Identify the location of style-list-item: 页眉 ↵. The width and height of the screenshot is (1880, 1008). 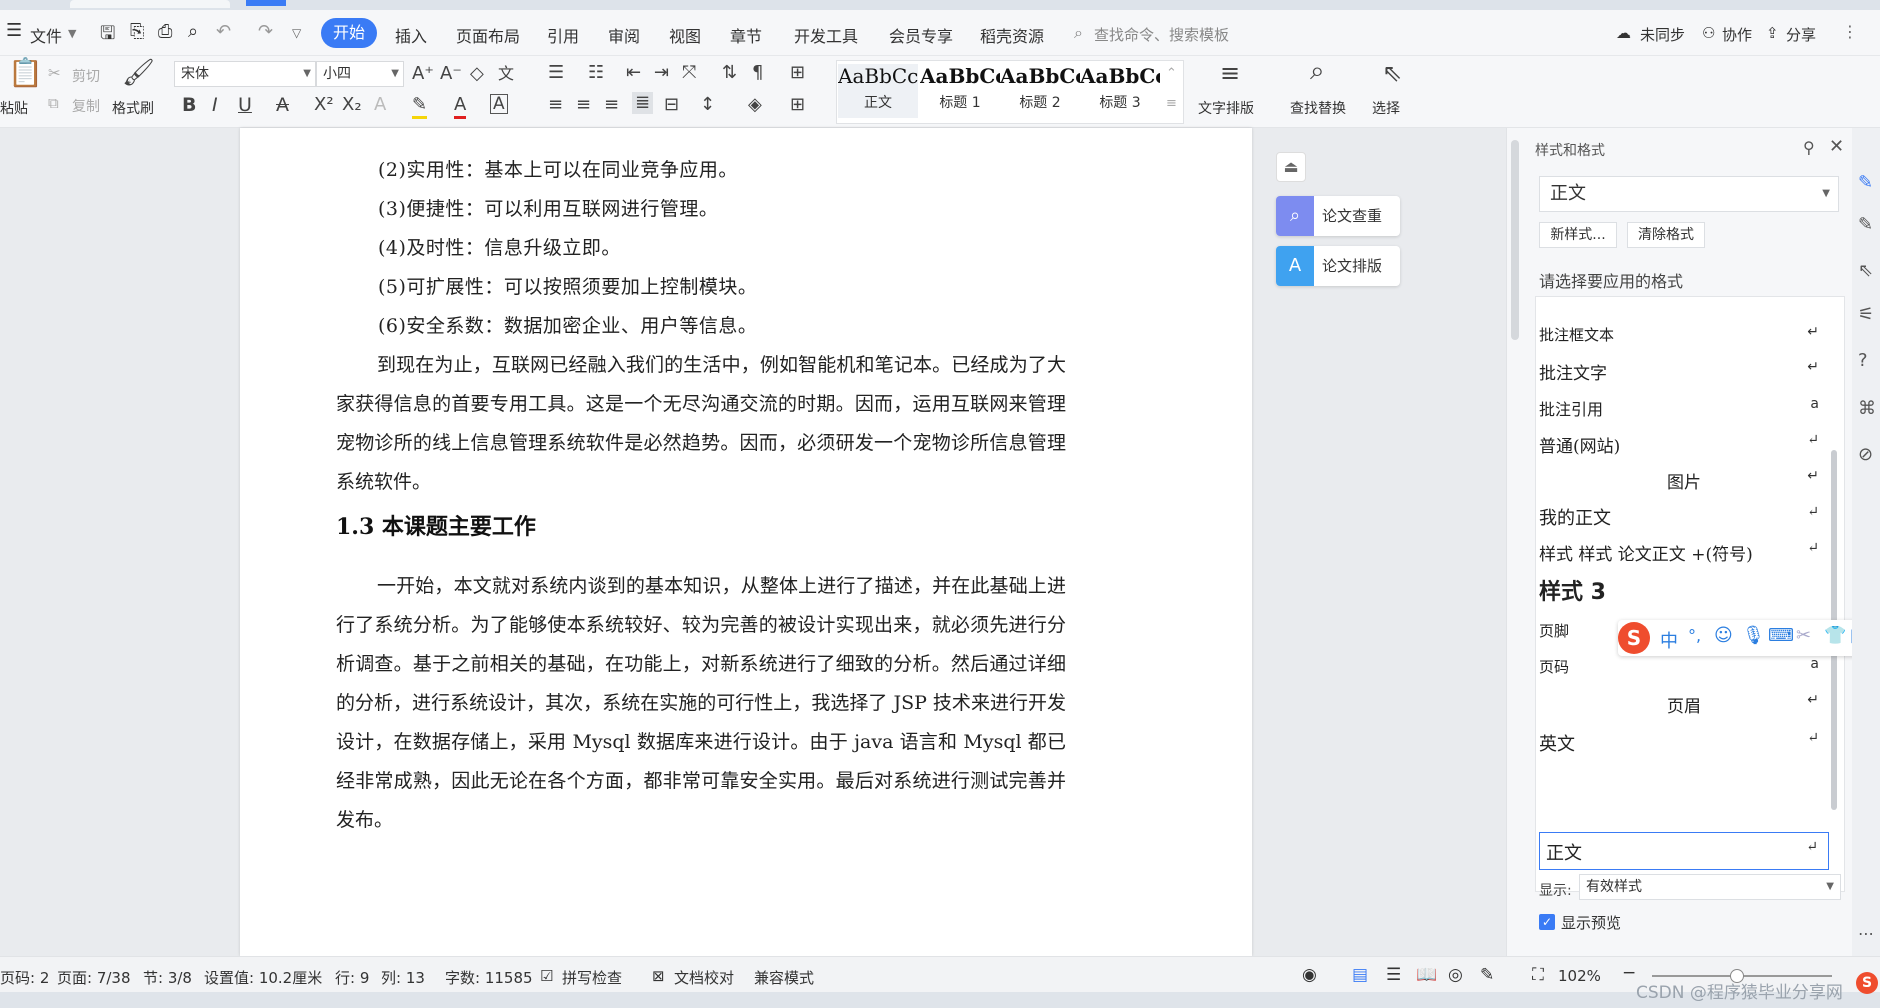
(1684, 704).